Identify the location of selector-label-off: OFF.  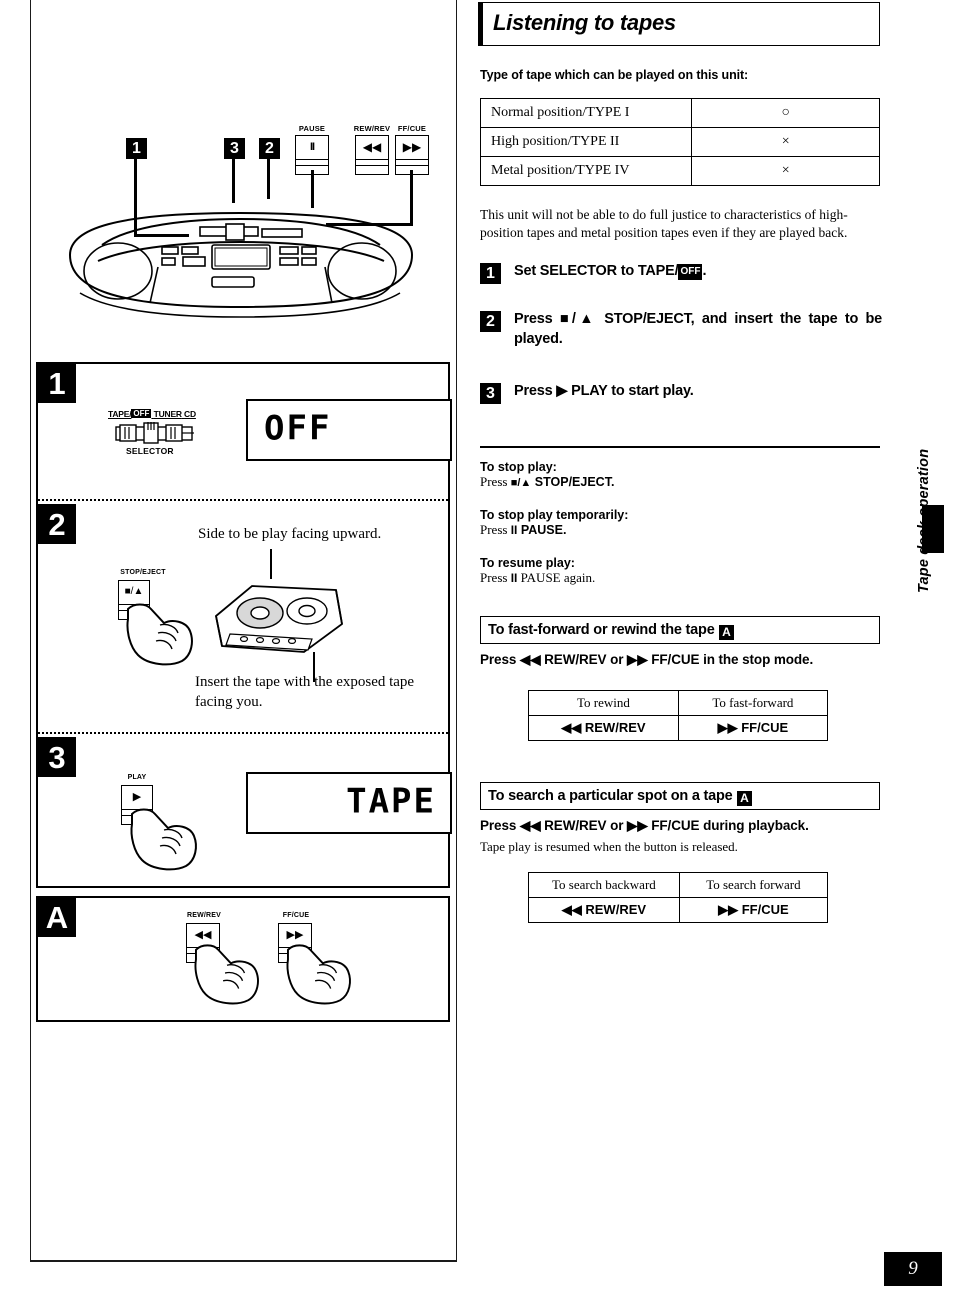
(141, 413).